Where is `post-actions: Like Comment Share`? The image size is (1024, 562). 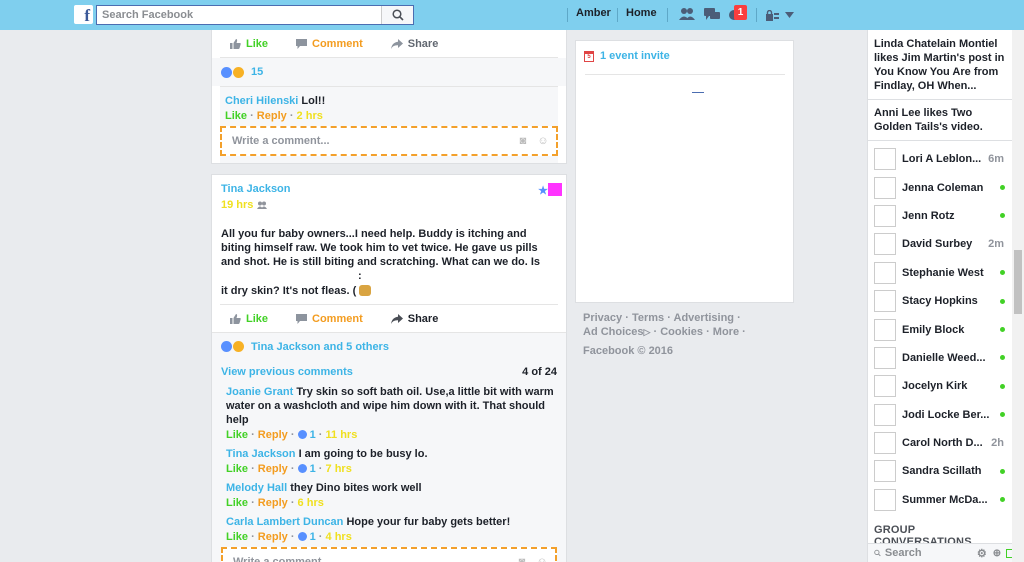 post-actions: Like Comment Share is located at coordinates (389, 44).